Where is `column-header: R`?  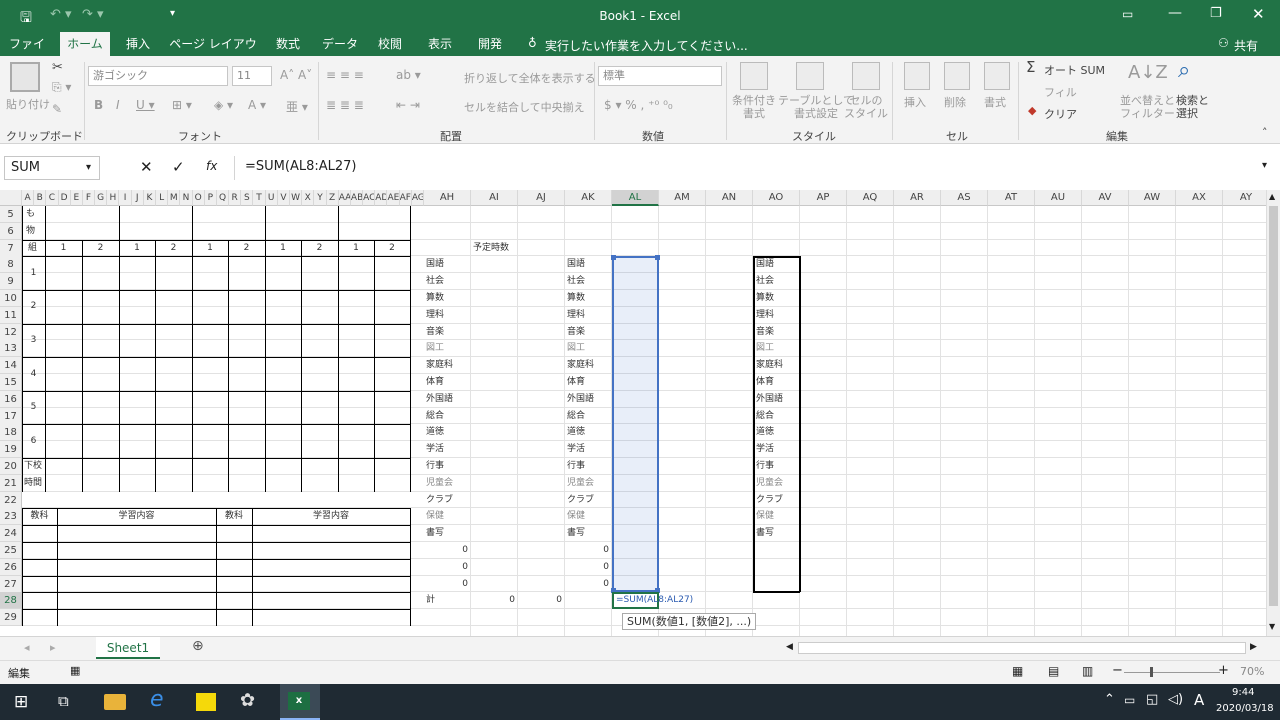
column-header: R is located at coordinates (235, 198).